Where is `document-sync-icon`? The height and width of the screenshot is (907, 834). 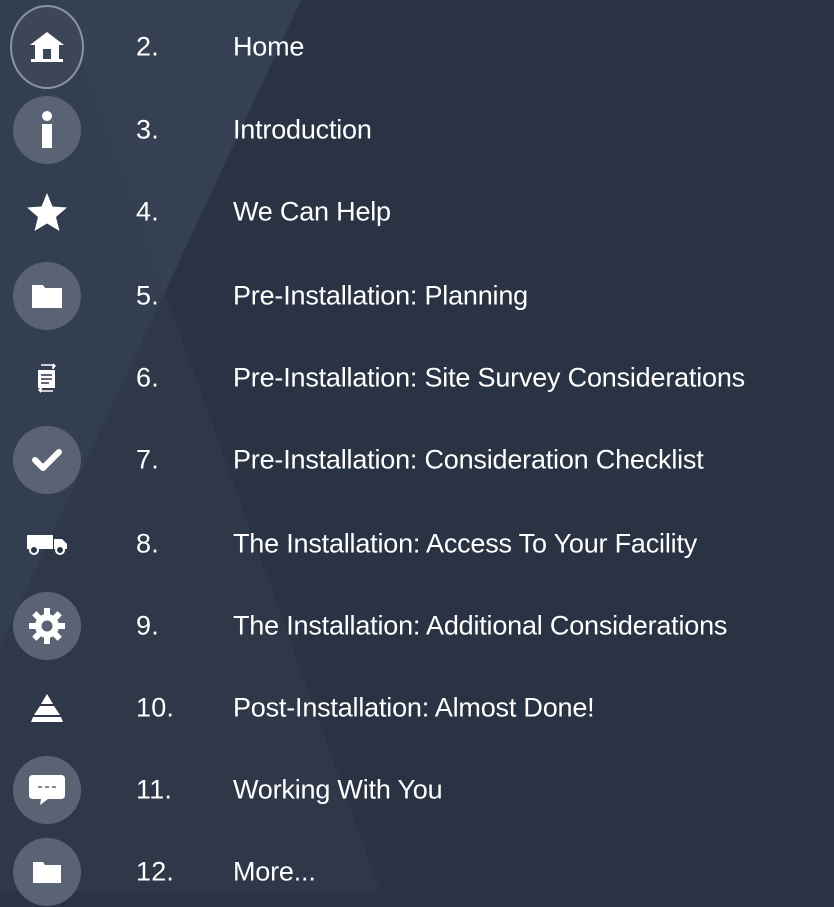
document-sync-icon is located at coordinates (47, 378).